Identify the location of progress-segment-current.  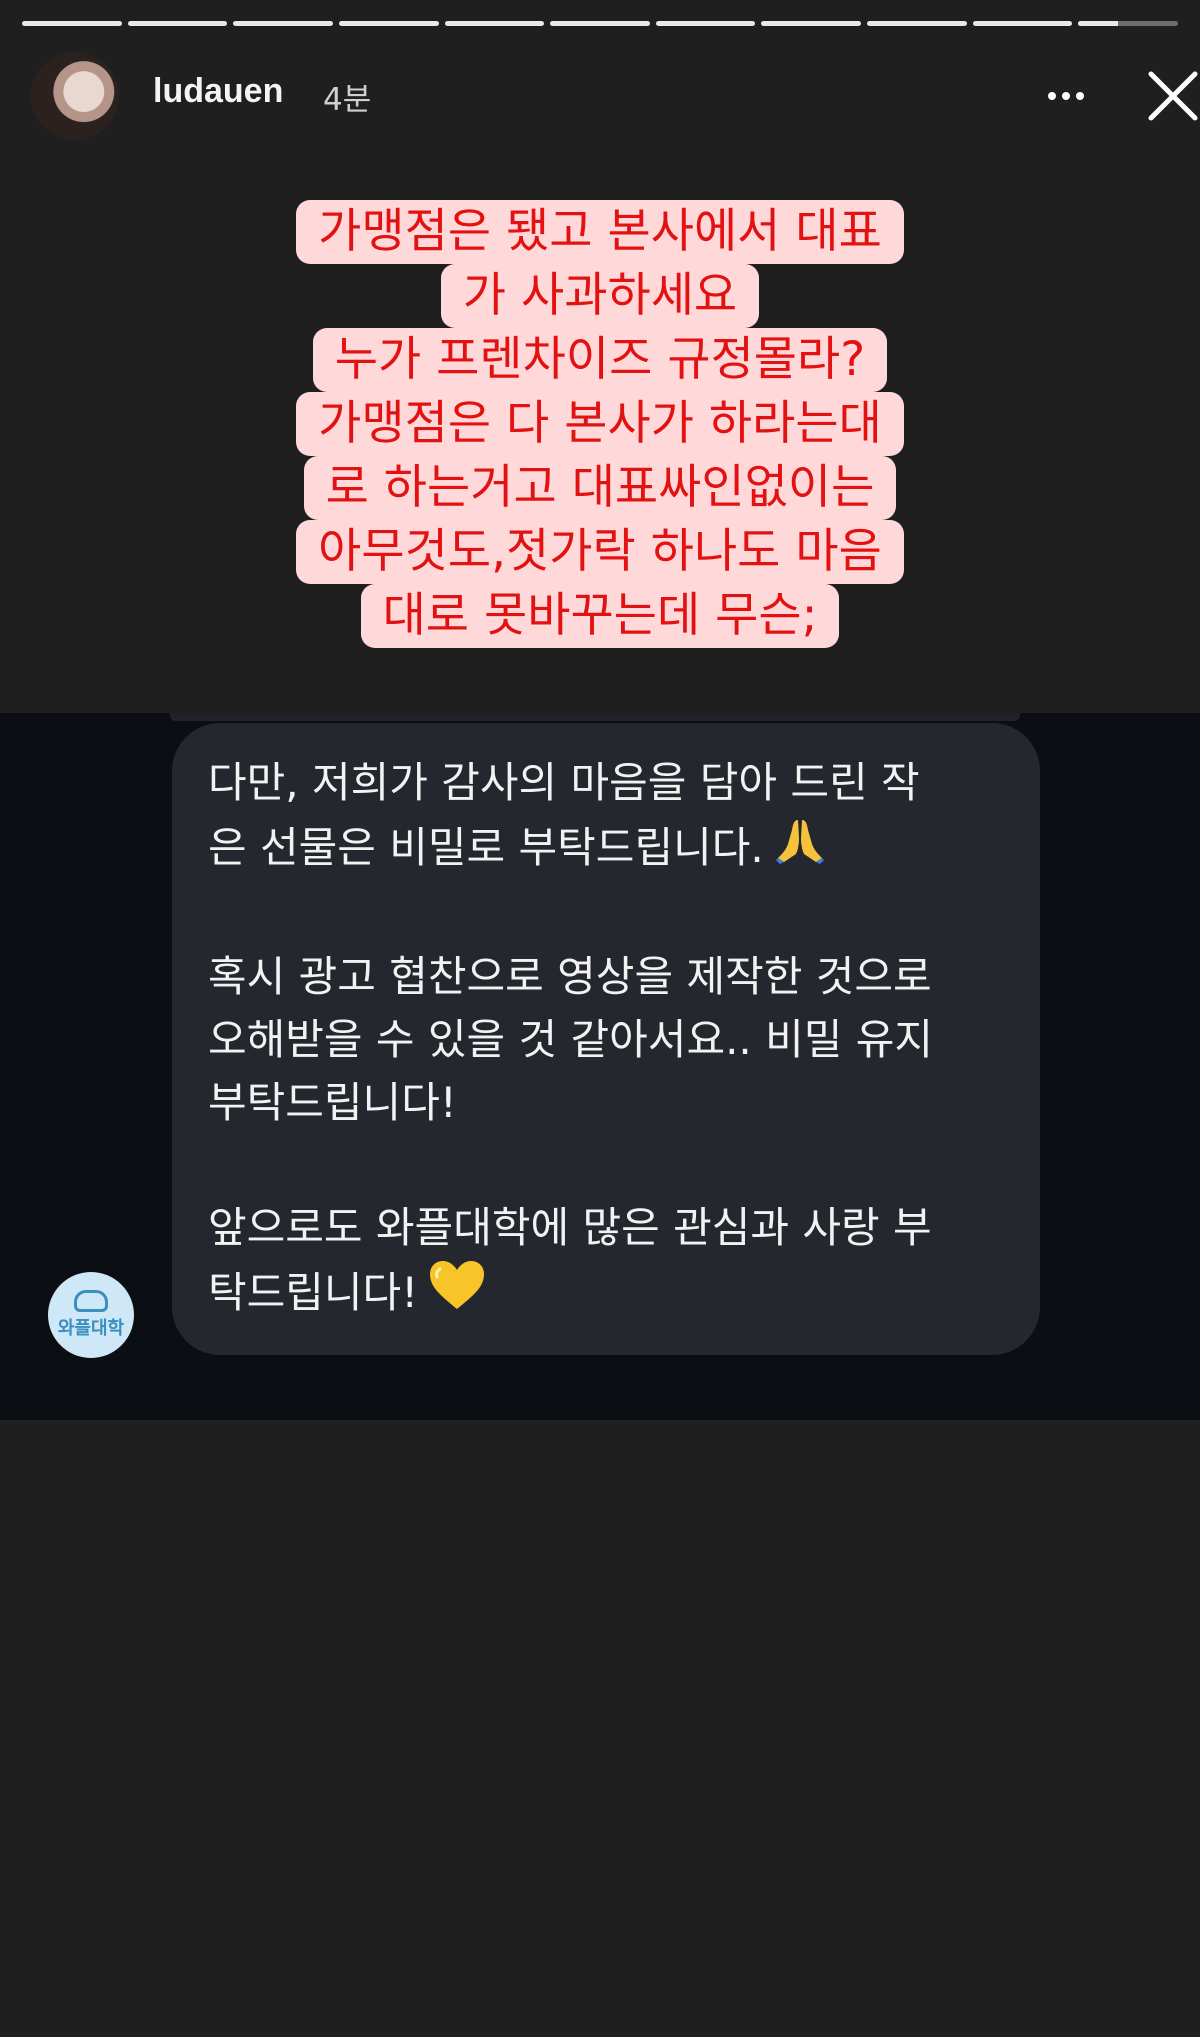
(1128, 23).